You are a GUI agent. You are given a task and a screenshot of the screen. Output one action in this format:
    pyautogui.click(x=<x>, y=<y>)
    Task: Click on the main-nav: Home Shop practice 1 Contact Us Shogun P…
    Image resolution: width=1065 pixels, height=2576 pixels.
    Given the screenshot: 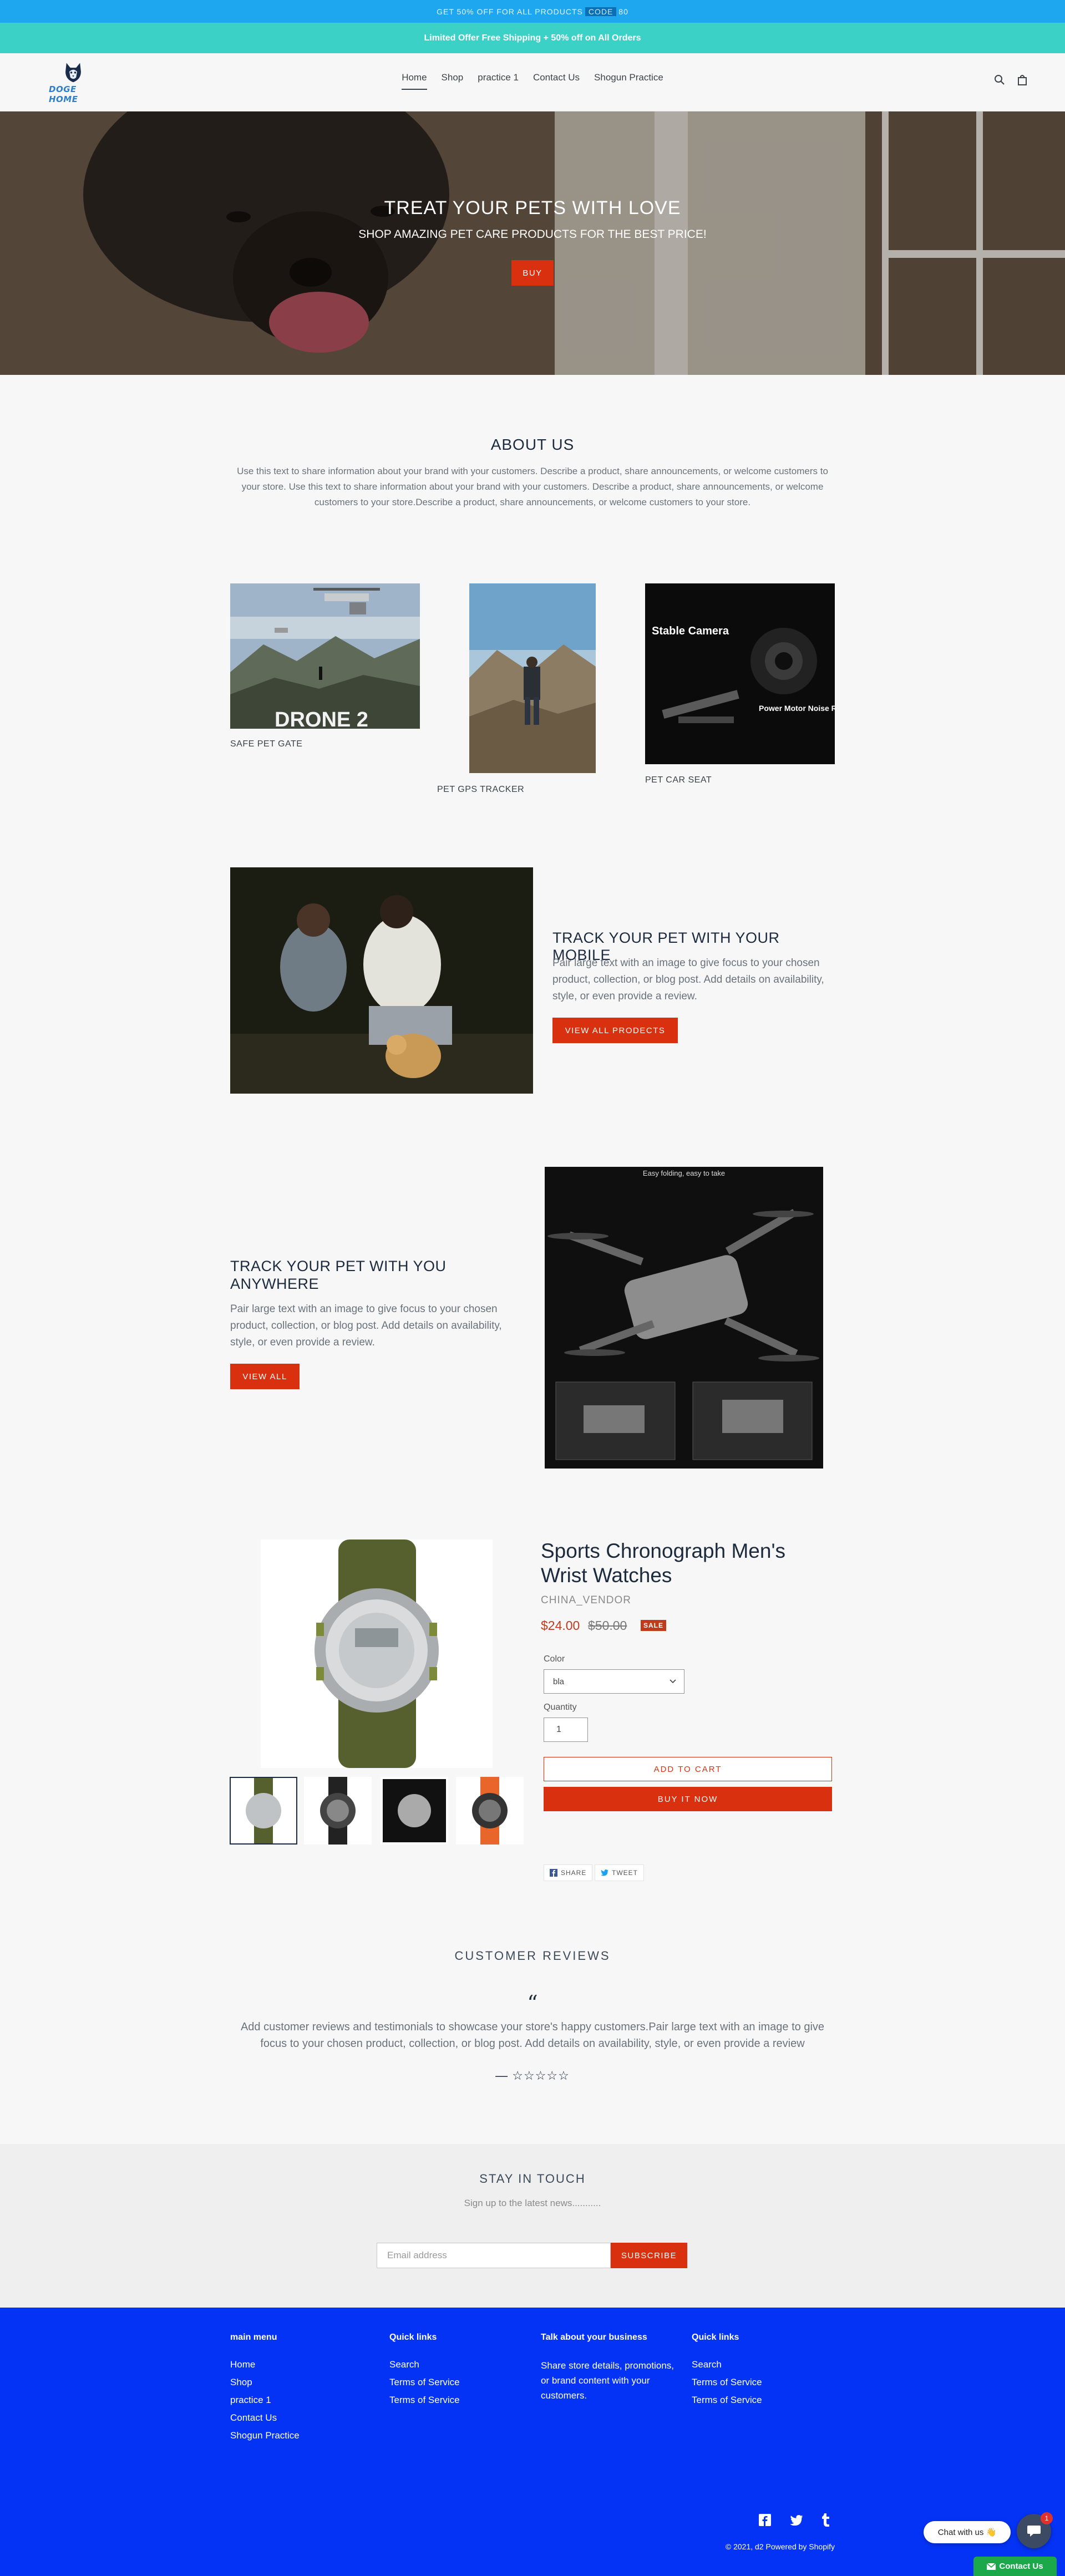 What is the action you would take?
    pyautogui.click(x=532, y=81)
    